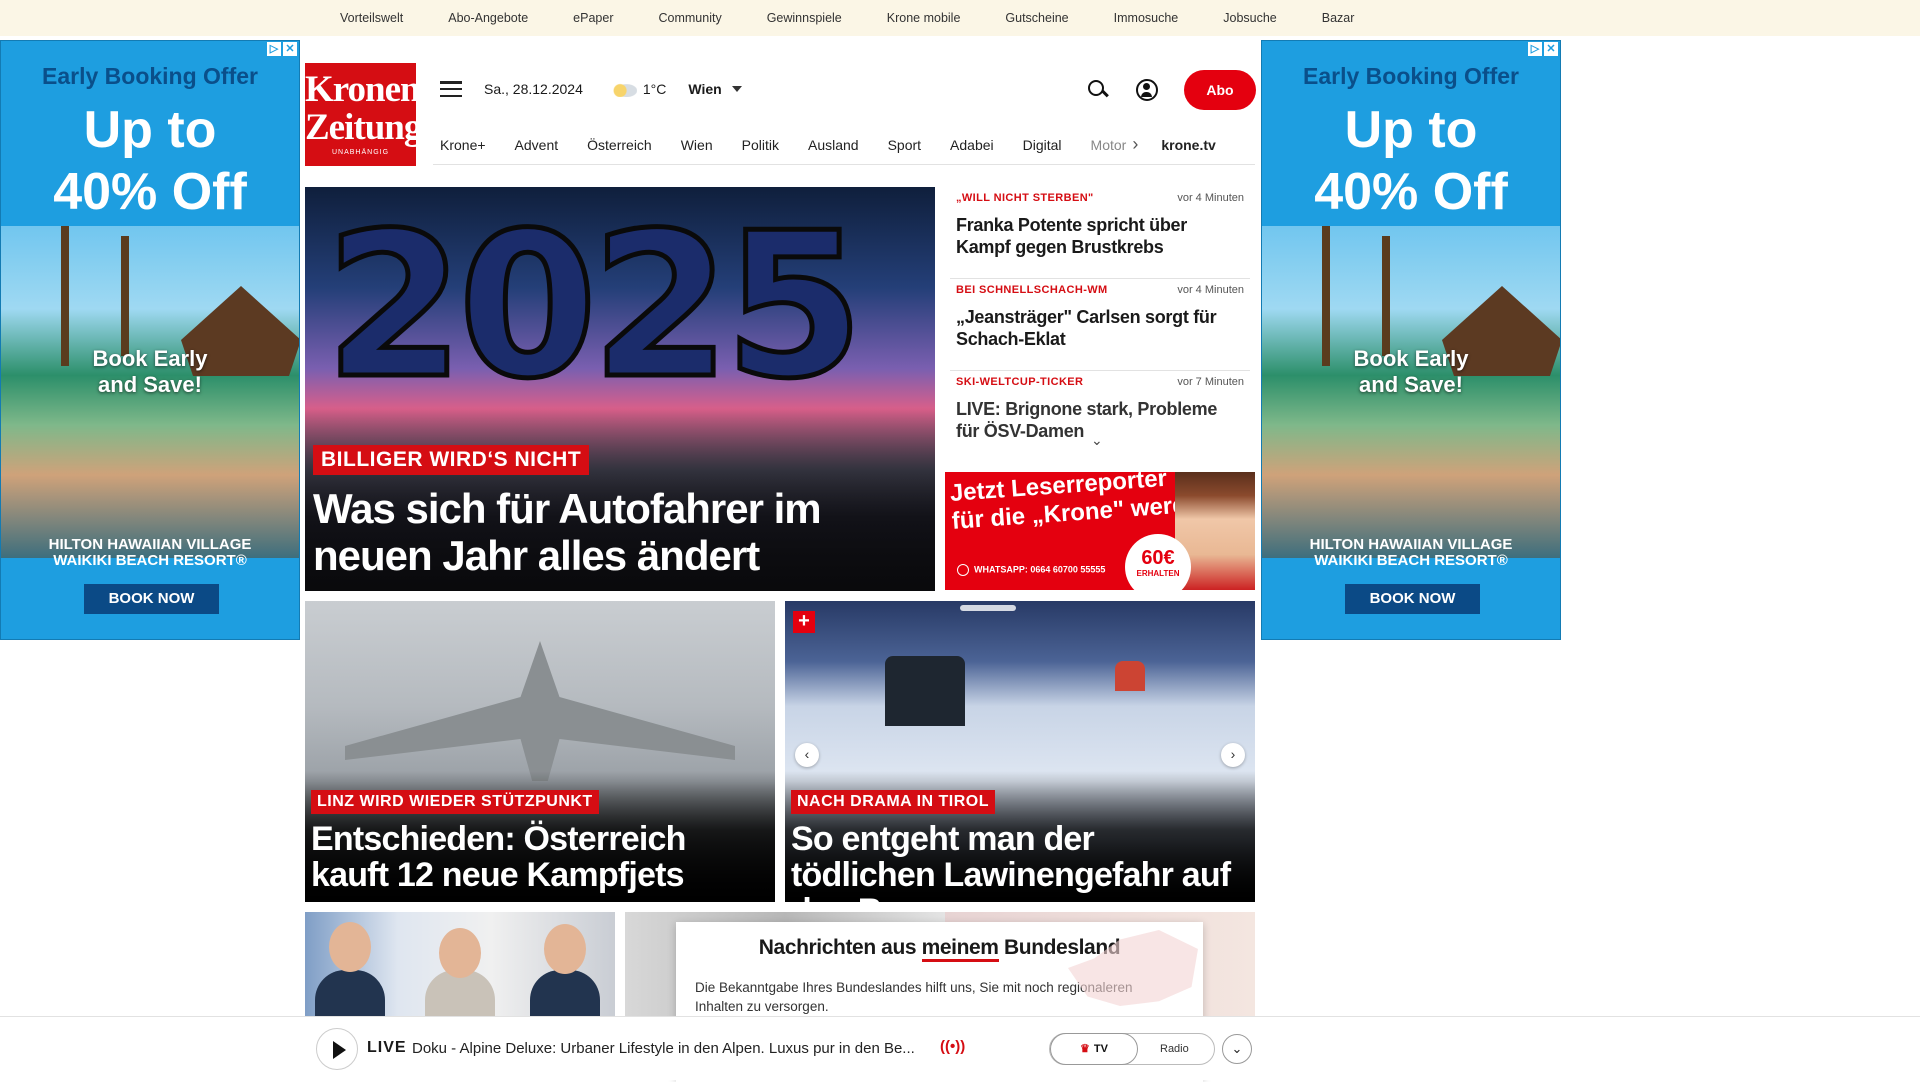 The height and width of the screenshot is (1082, 1920). Describe the element at coordinates (1036, 18) in the screenshot. I see `utility-link-gutscheine: Gutscheine` at that location.